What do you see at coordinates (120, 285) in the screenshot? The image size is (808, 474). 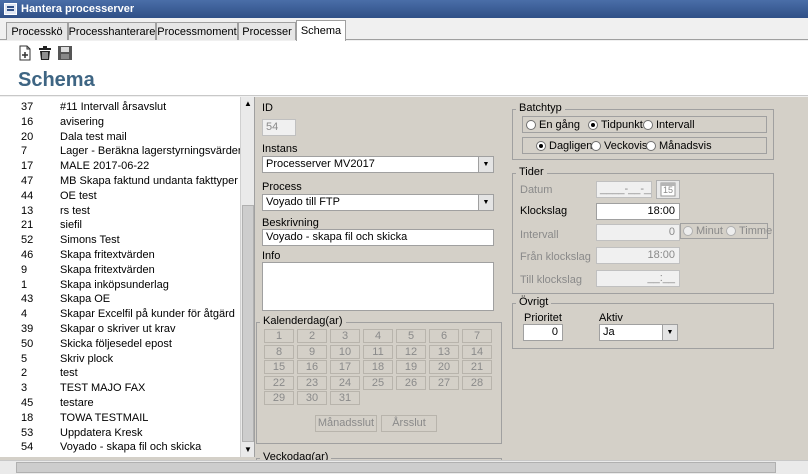 I see `list-item: 1 Skapa inköpsunderlag` at bounding box center [120, 285].